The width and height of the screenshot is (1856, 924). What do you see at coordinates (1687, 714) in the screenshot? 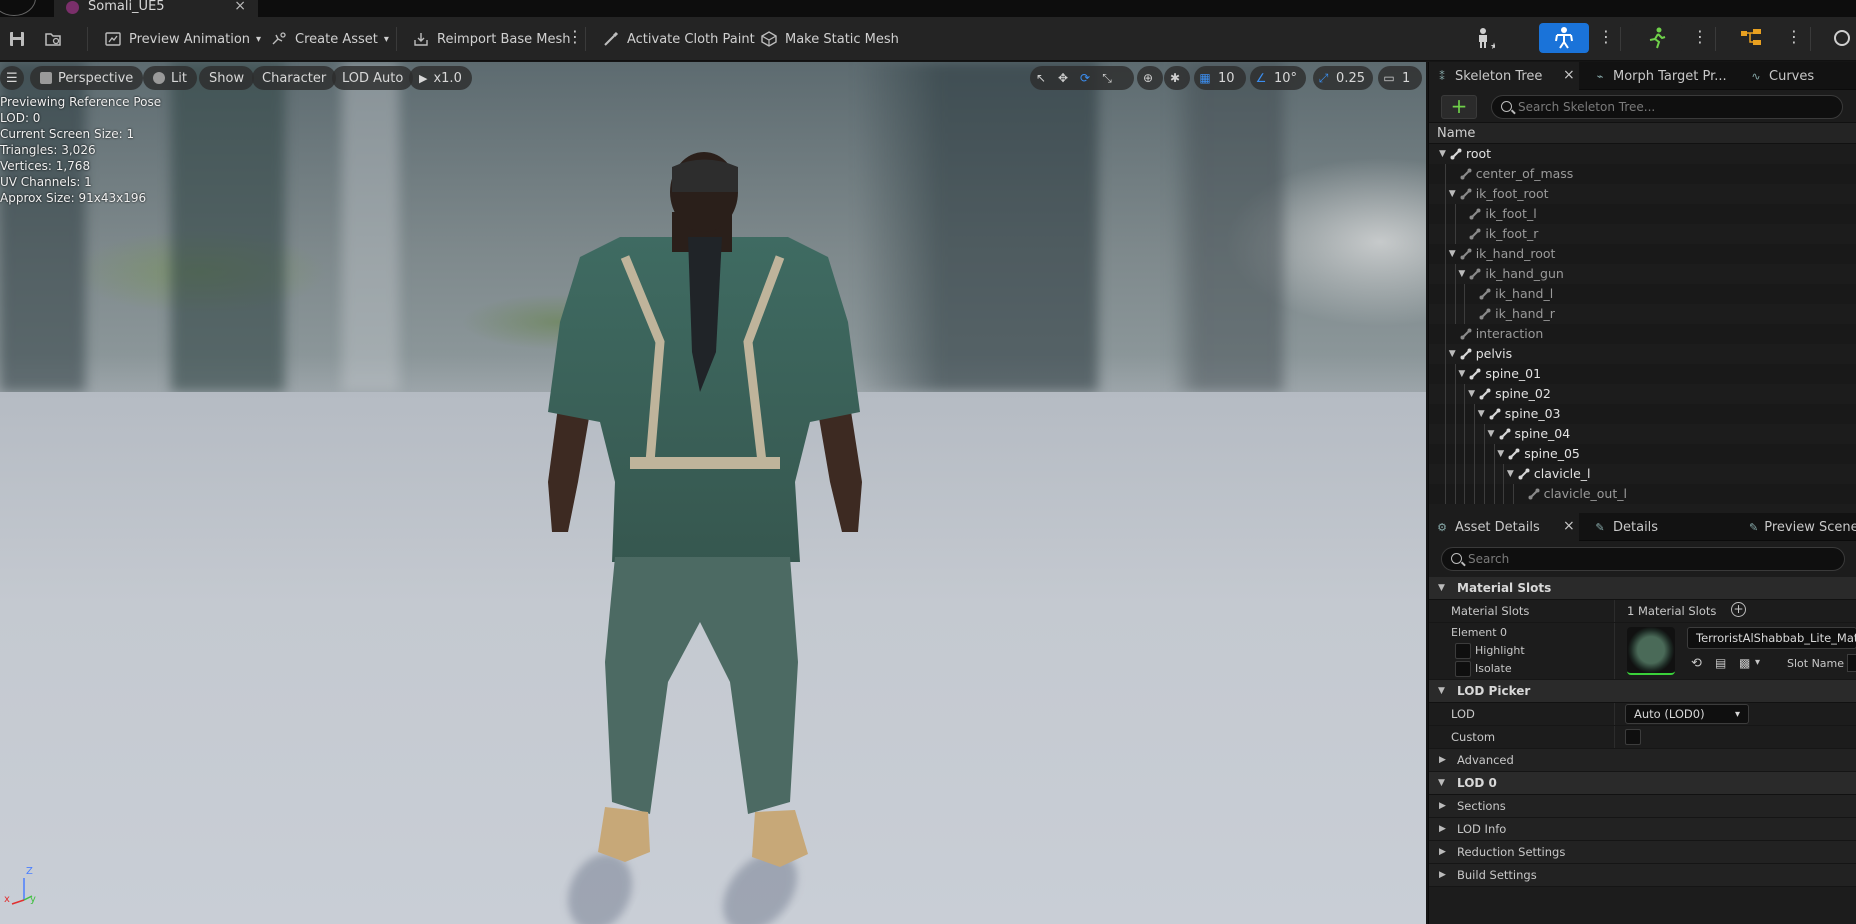
I see `lod-dropdown: Auto (LOD0) ▾` at bounding box center [1687, 714].